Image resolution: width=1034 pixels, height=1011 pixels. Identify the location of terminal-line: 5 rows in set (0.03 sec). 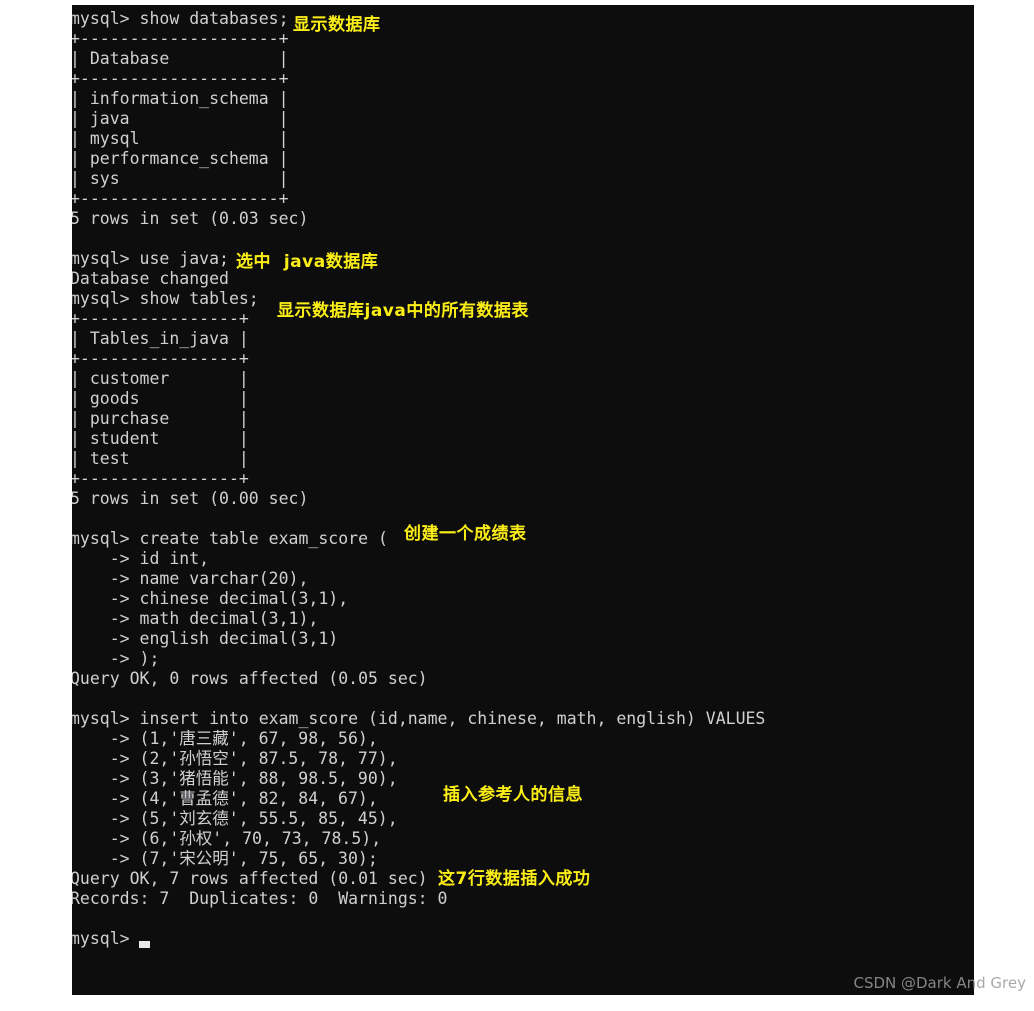
(190, 218).